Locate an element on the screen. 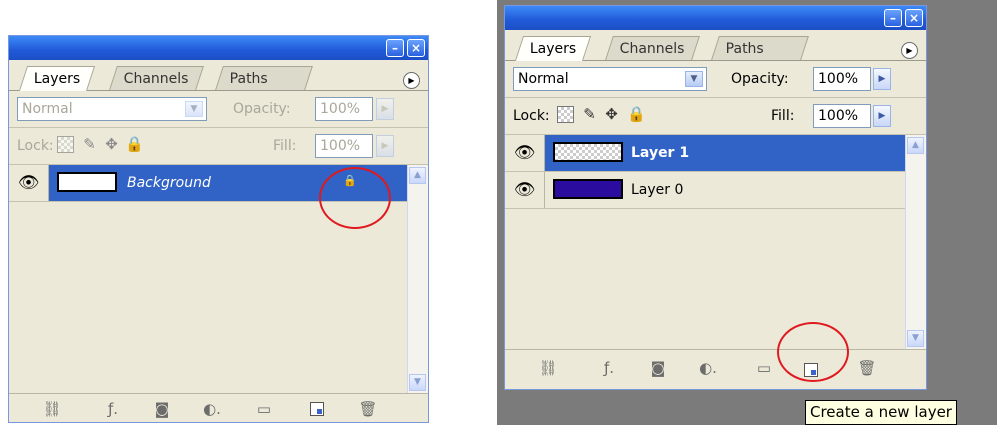 The width and height of the screenshot is (997, 425). new-layer-icon is located at coordinates (317, 409).